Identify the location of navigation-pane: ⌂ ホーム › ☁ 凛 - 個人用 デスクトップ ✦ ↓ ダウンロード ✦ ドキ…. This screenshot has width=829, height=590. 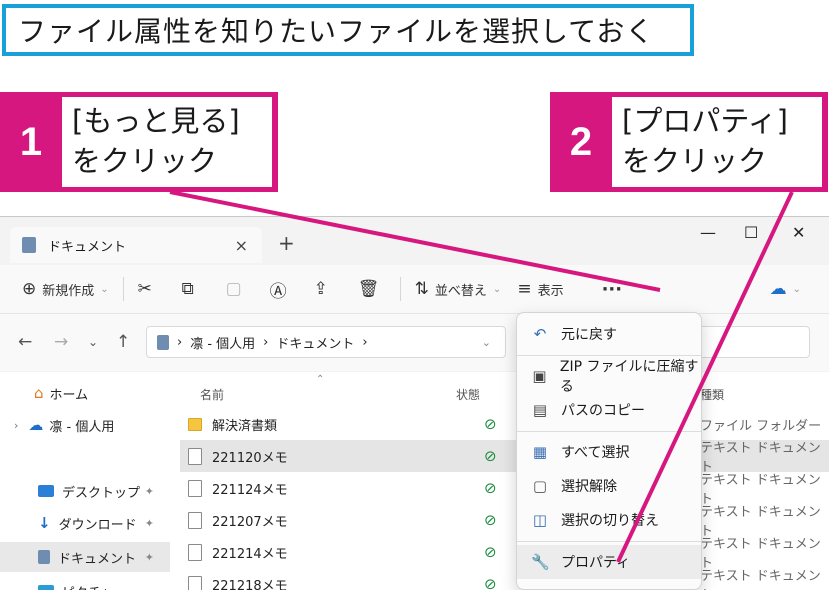
(85, 481).